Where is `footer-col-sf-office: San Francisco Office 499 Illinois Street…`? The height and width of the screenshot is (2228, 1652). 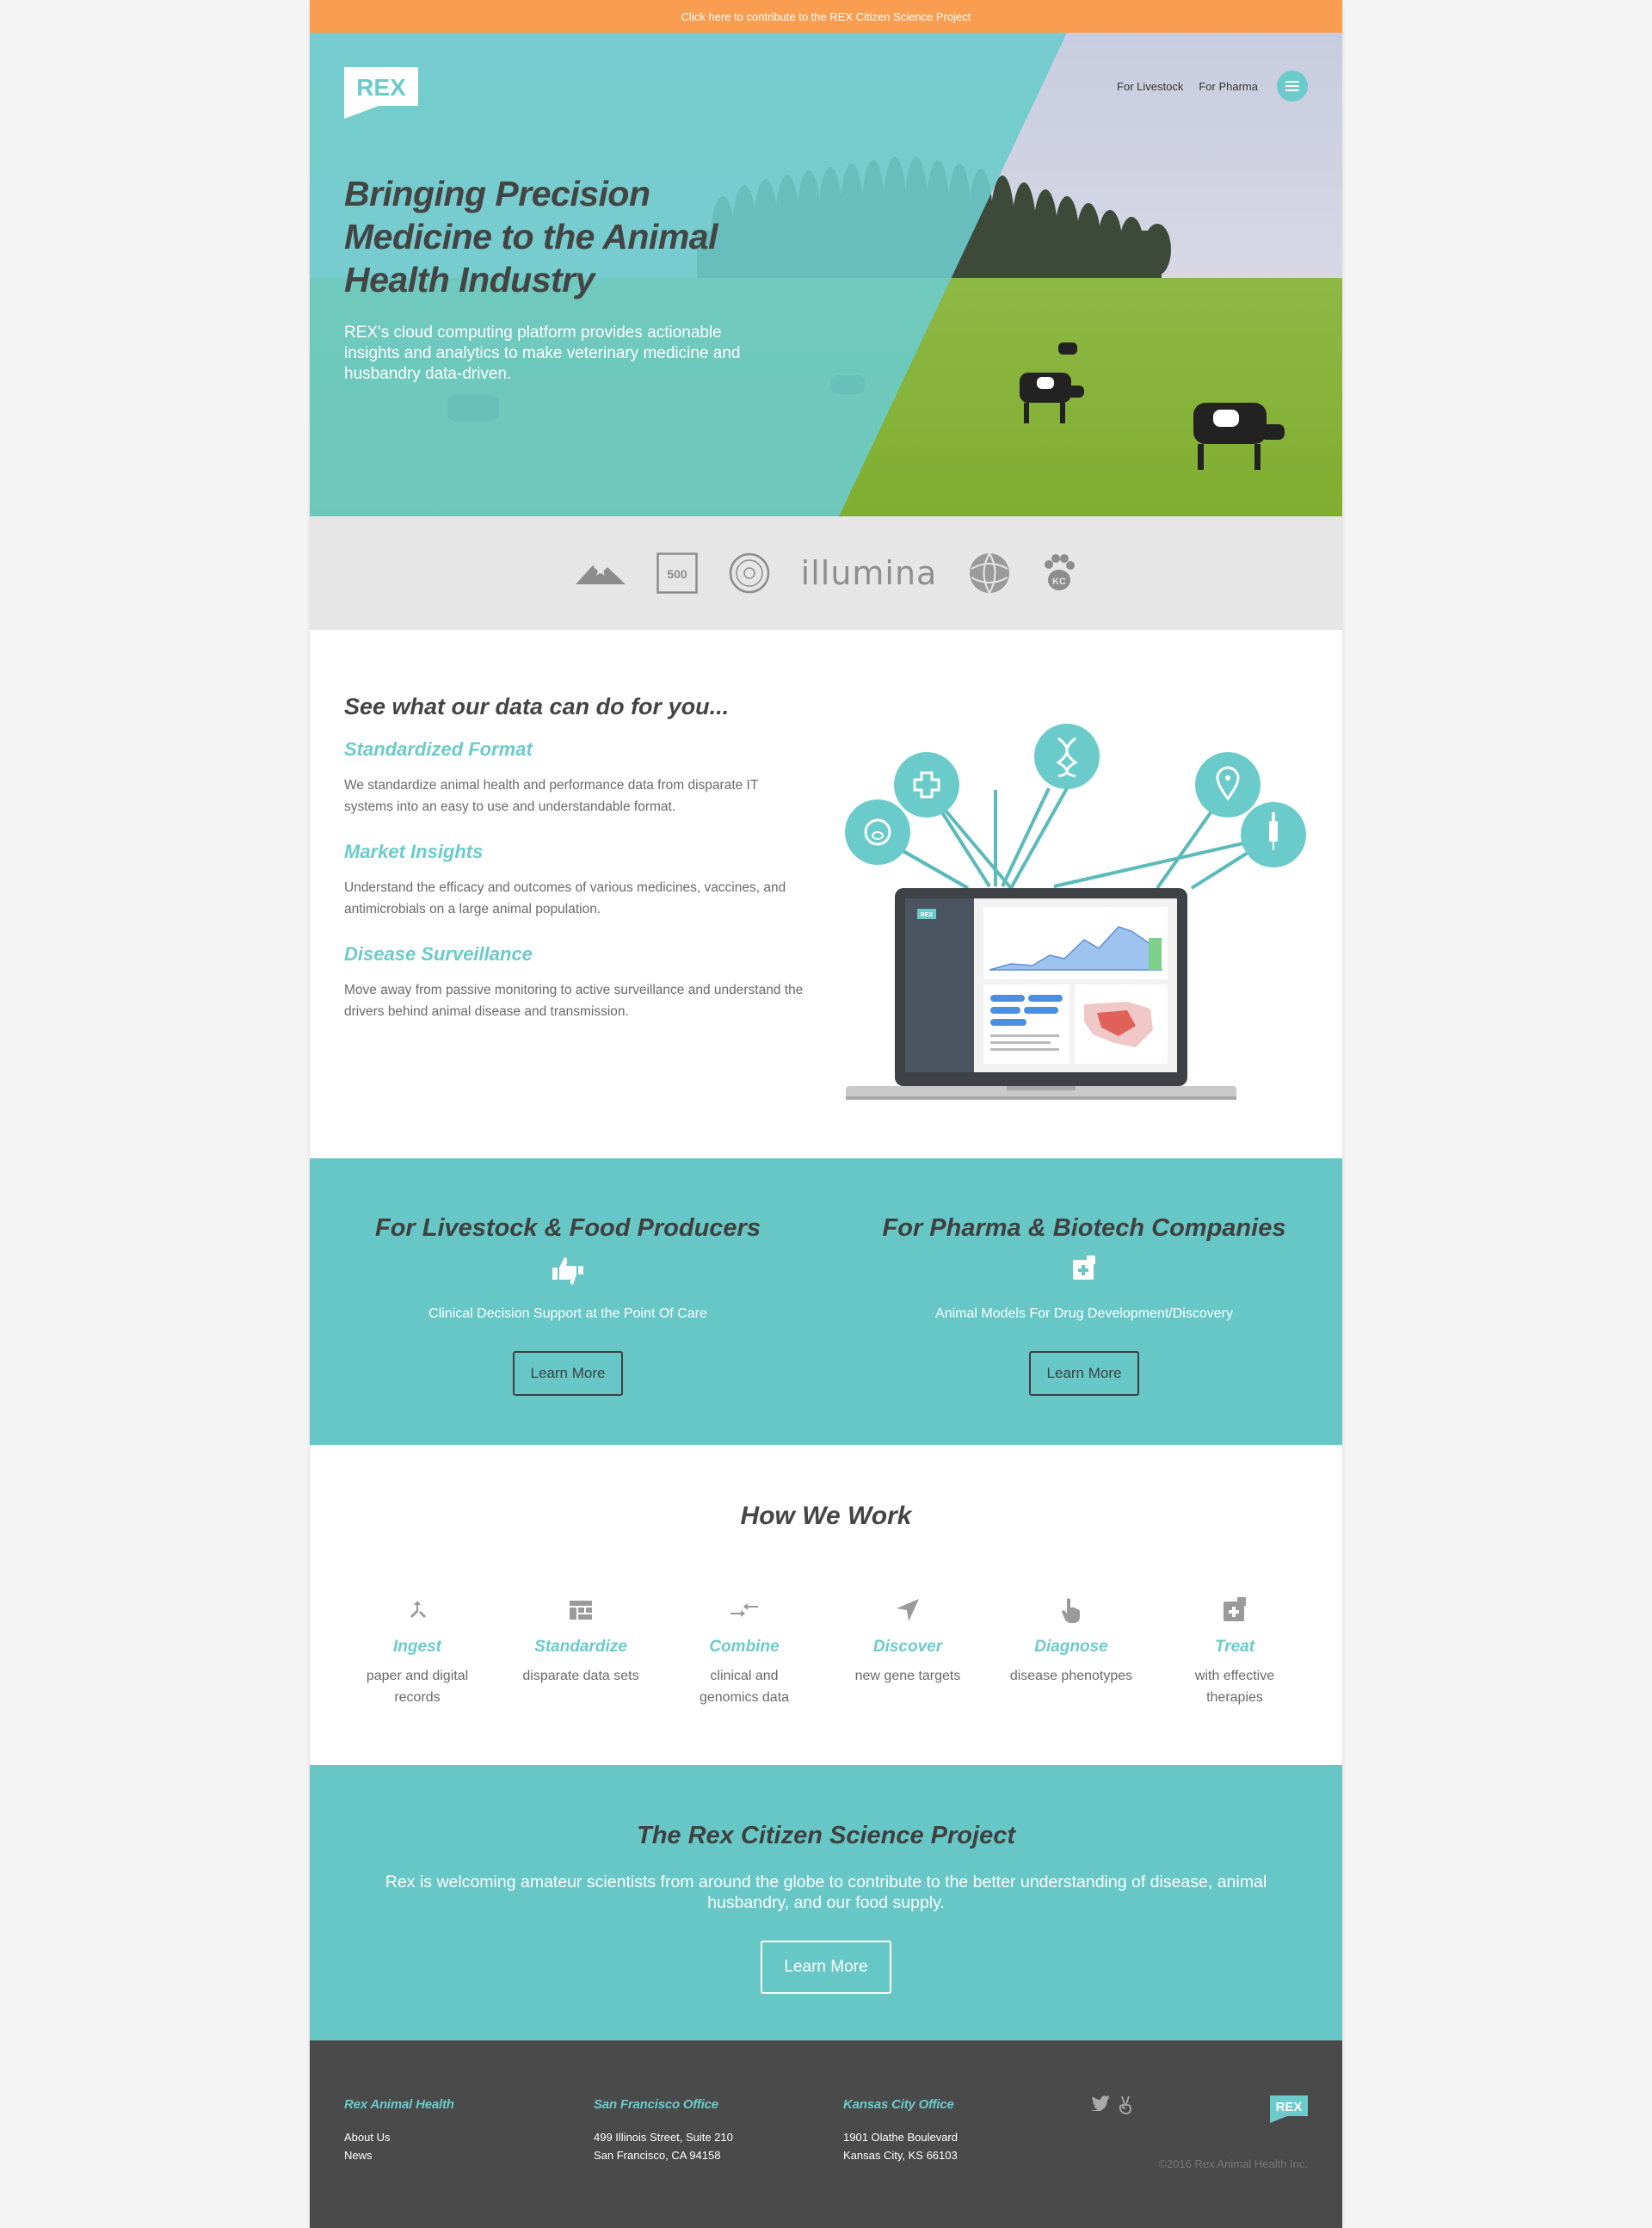
footer-col-sf-office: San Francisco Office 499 Illinois Street… is located at coordinates (663, 2130).